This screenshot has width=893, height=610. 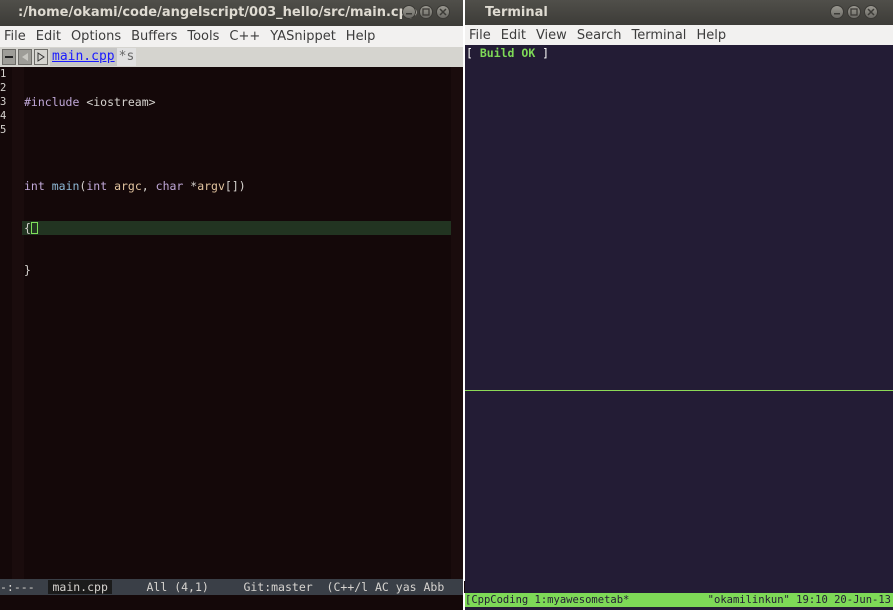 What do you see at coordinates (237, 102) in the screenshot?
I see `code-line: #include <iostream>` at bounding box center [237, 102].